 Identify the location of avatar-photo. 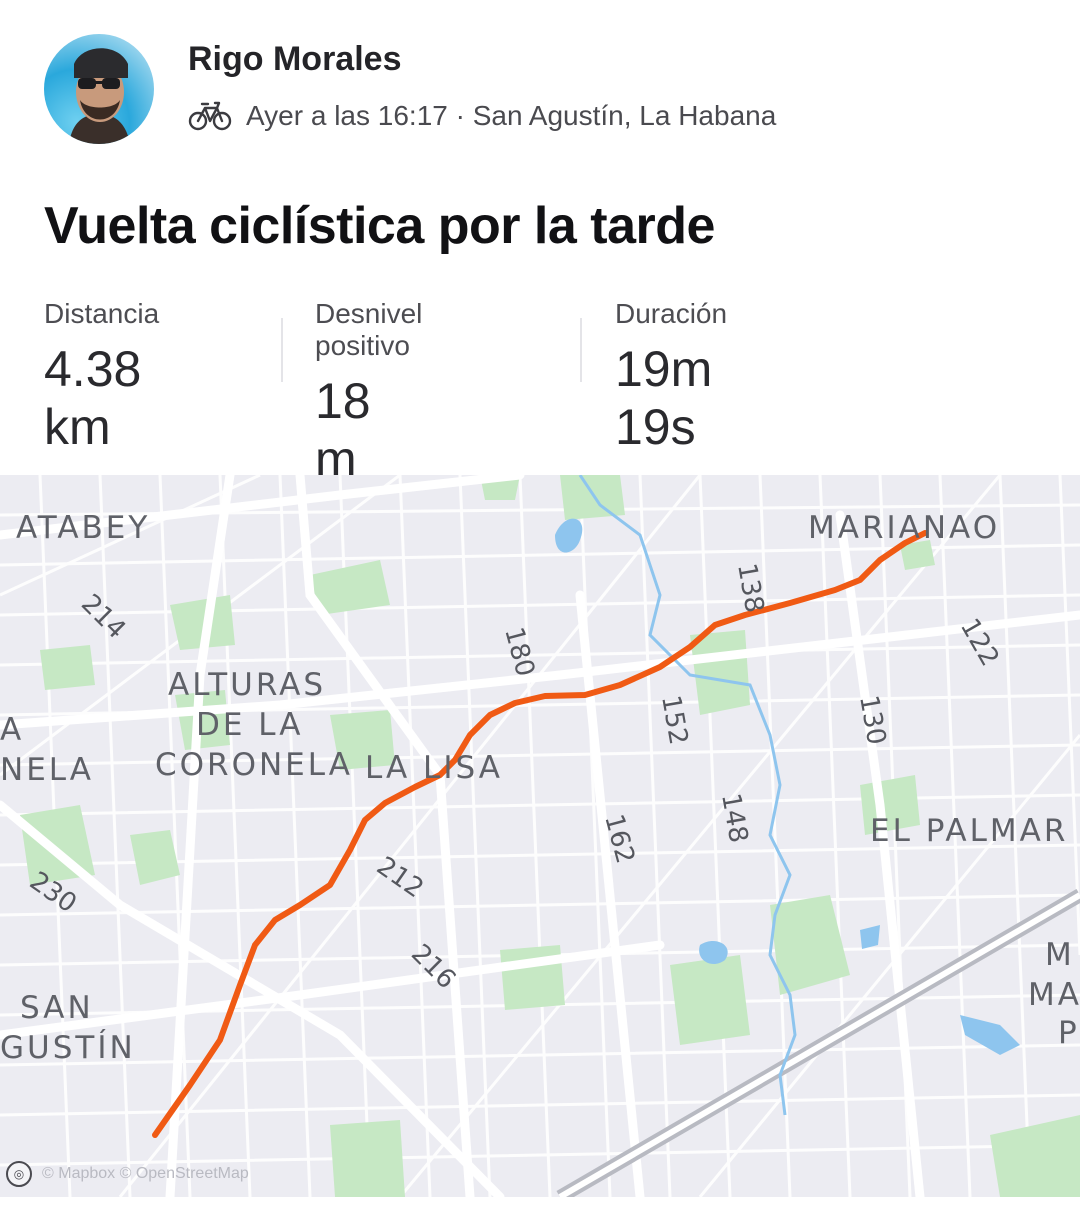
(99, 96).